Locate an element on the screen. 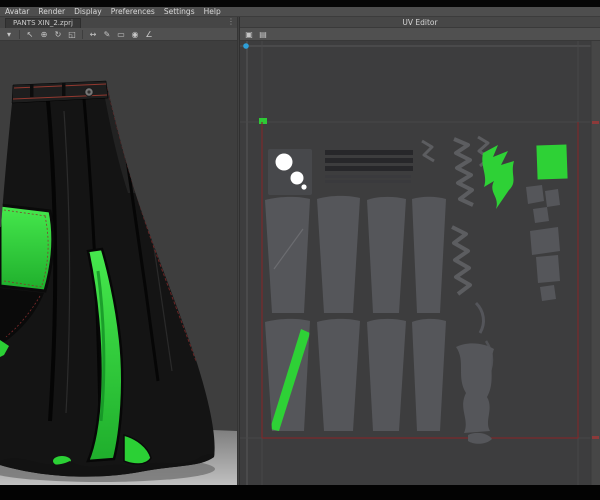 This screenshot has width=600, height=500. uv-toolbar: ▣ ▤ is located at coordinates (420, 34).